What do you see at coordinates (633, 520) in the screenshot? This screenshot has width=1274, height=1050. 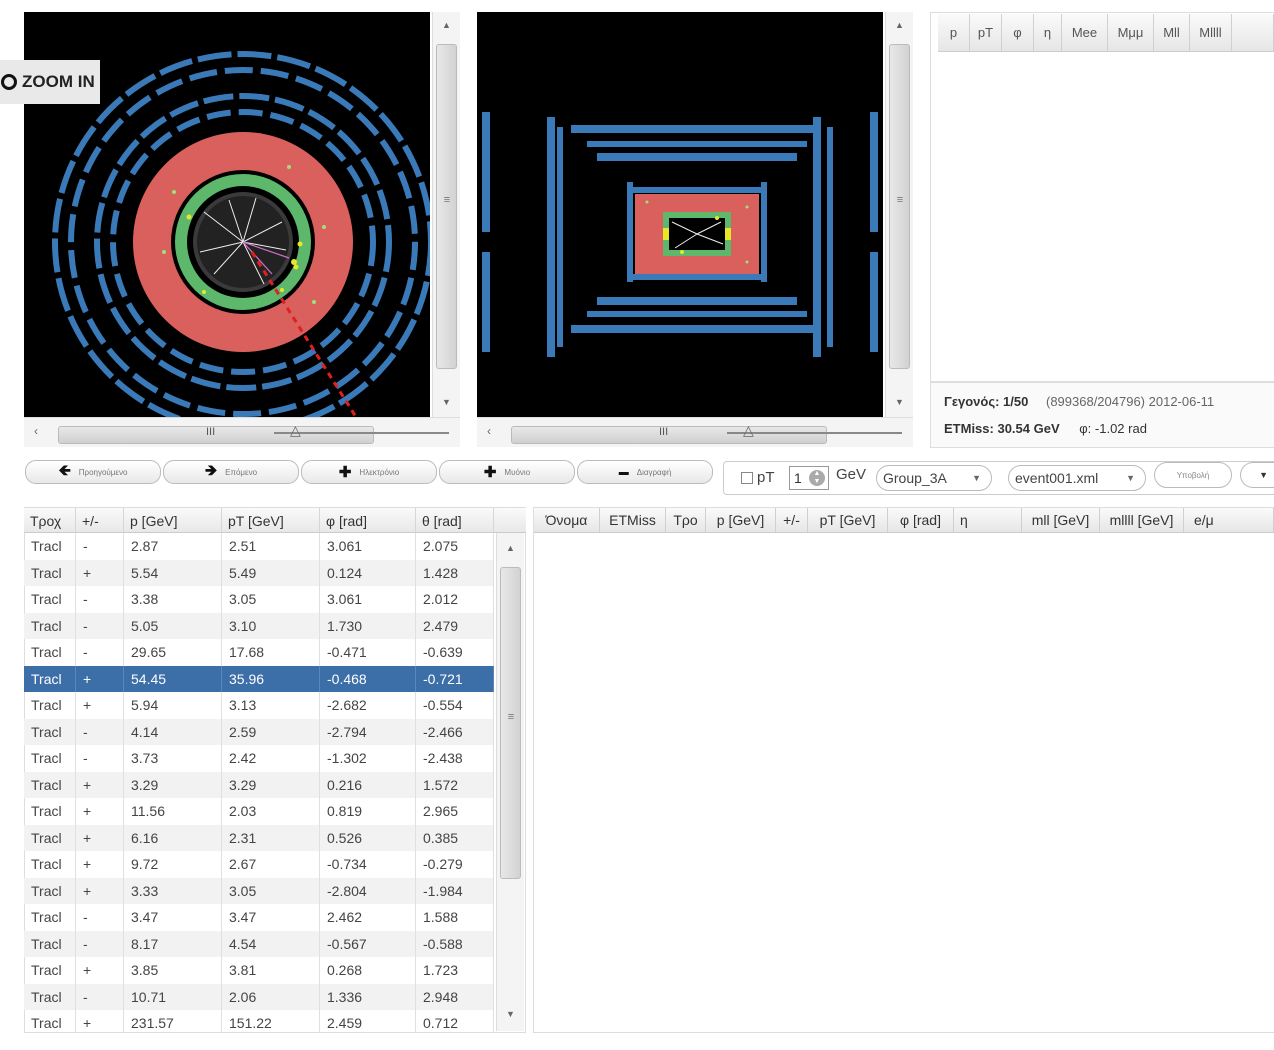 I see `col-etmiss: ETMiss` at bounding box center [633, 520].